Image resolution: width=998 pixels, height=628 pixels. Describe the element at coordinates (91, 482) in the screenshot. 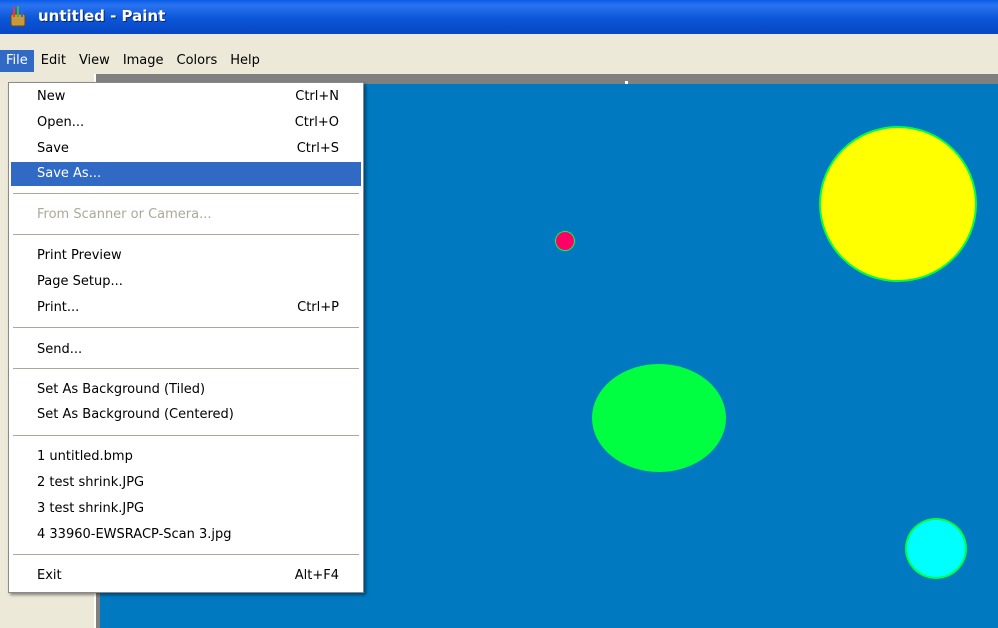

I see `recent-file-label: 2 test shrink.JPG` at that location.